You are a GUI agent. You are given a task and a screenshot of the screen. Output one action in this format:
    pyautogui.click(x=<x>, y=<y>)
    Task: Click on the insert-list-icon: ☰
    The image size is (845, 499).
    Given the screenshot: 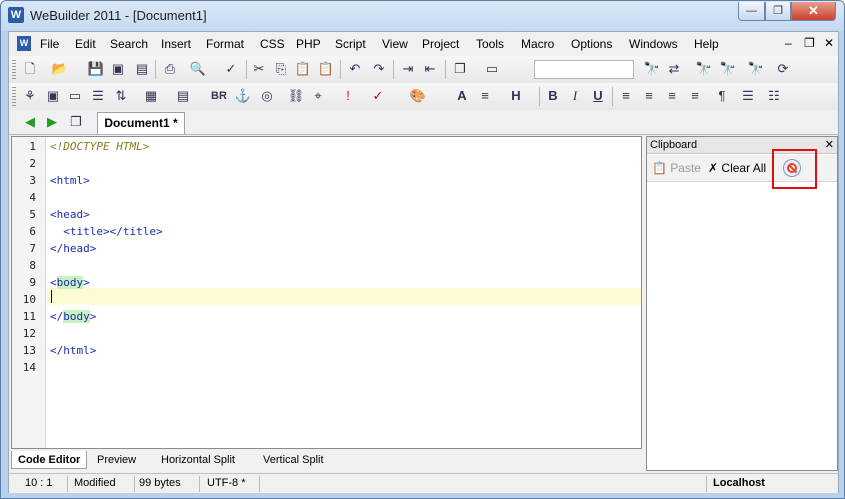 What is the action you would take?
    pyautogui.click(x=98, y=96)
    